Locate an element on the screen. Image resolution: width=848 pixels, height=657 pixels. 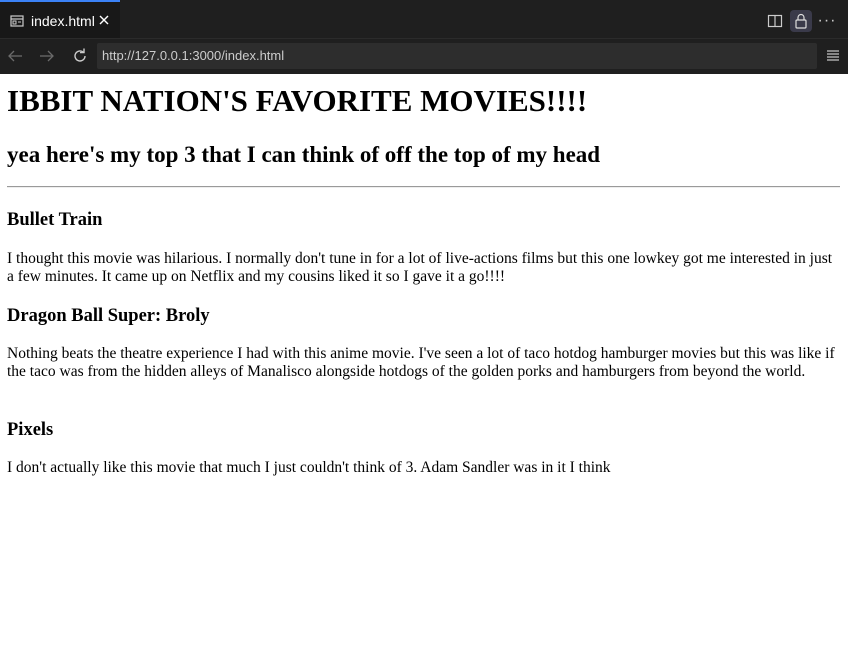
arrow-right-icon is located at coordinates (47, 56).